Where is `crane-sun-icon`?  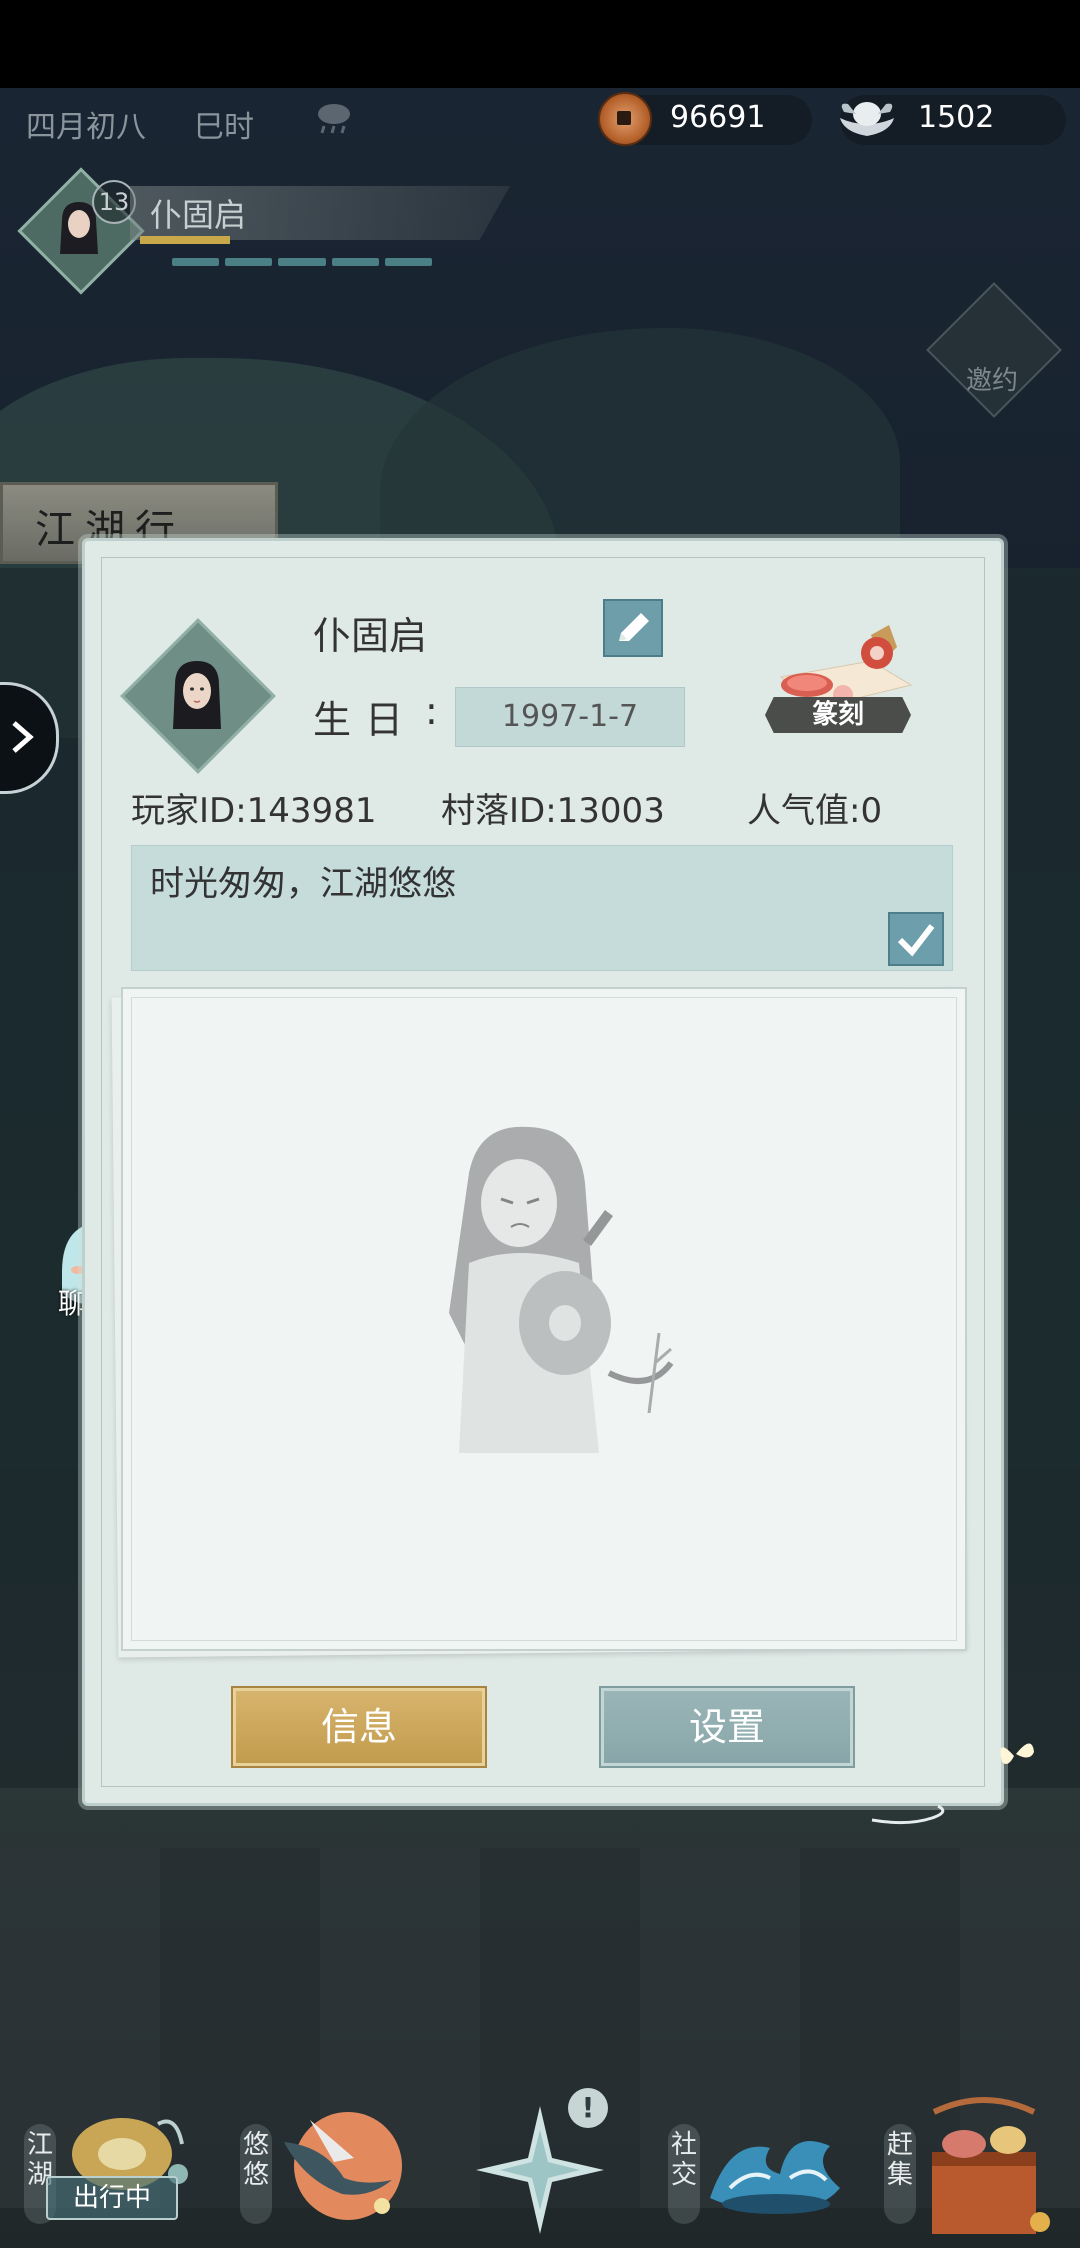 crane-sun-icon is located at coordinates (339, 2167).